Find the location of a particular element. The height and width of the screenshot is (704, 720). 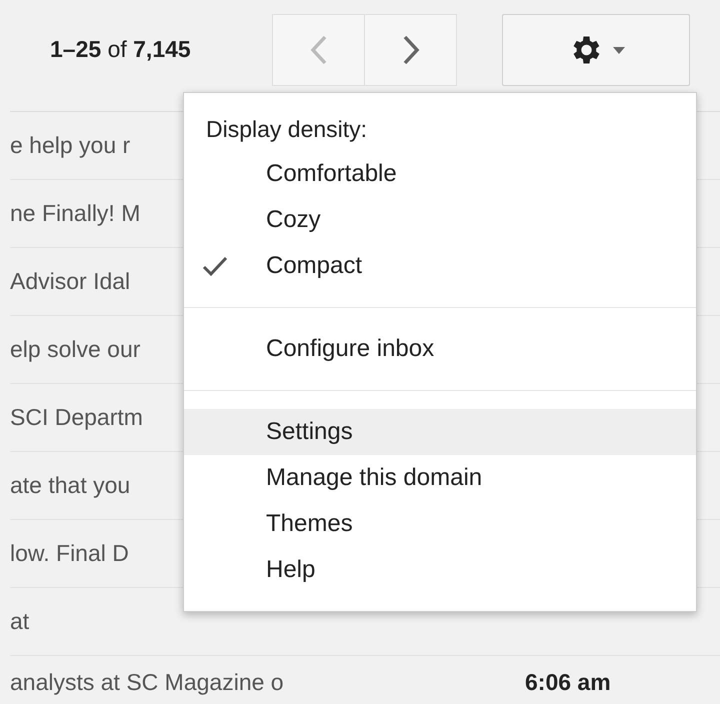

menu-item: Settings is located at coordinates (440, 432).